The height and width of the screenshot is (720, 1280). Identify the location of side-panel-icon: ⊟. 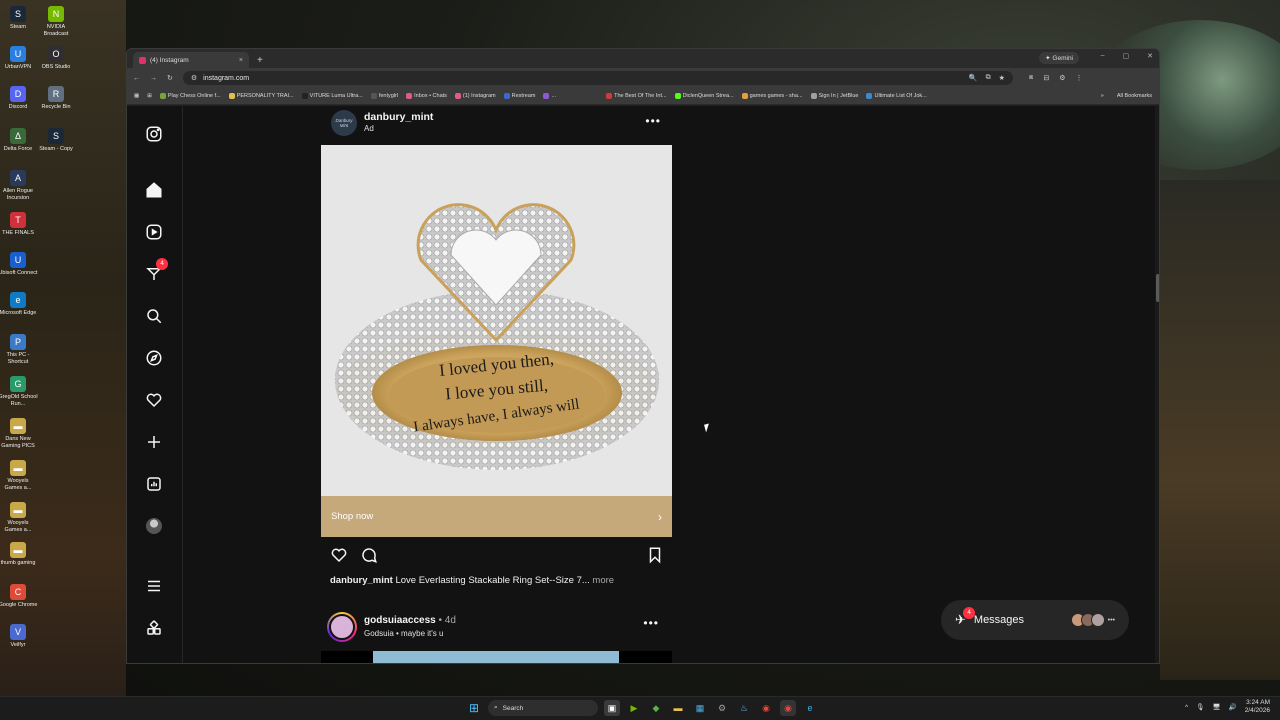
(1046, 78).